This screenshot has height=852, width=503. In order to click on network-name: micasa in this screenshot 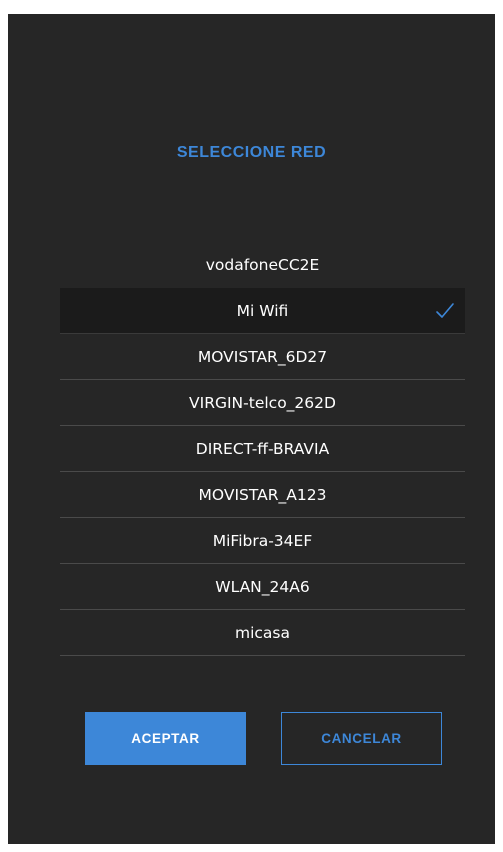, I will do `click(262, 633)`.